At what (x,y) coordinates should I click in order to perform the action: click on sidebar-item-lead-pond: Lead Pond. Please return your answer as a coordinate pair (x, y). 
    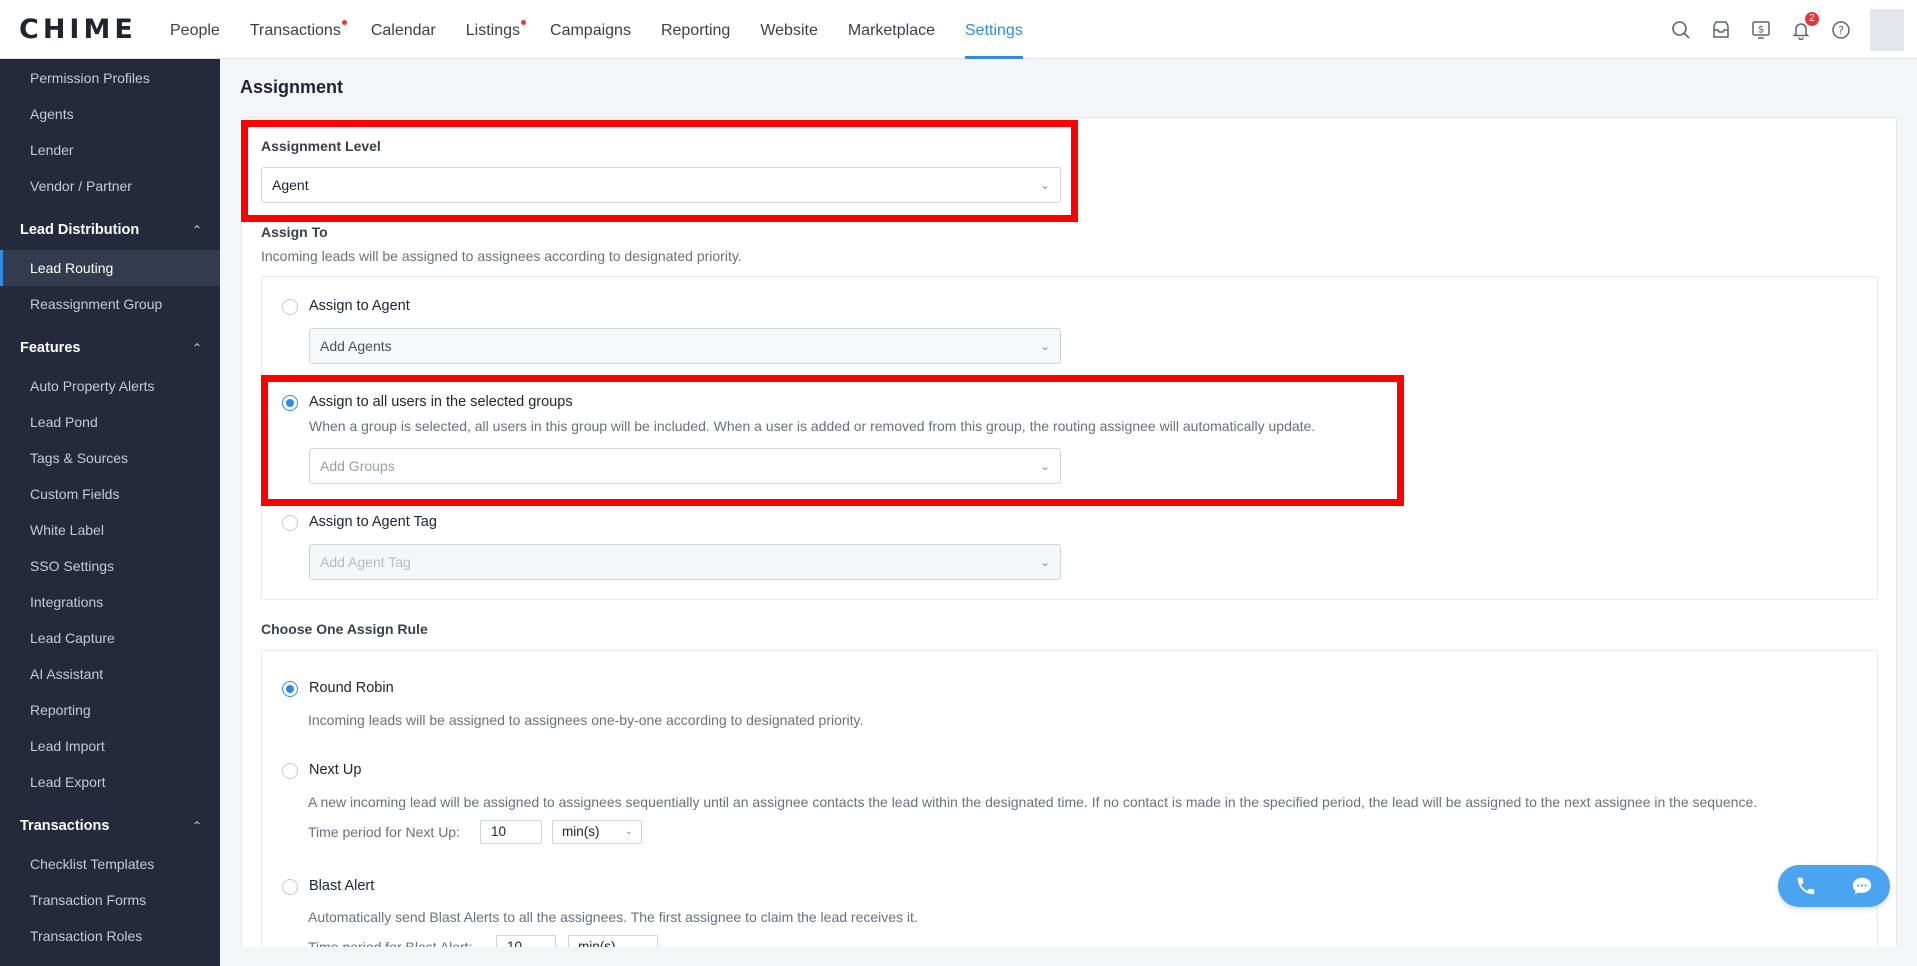
    Looking at the image, I should click on (110, 422).